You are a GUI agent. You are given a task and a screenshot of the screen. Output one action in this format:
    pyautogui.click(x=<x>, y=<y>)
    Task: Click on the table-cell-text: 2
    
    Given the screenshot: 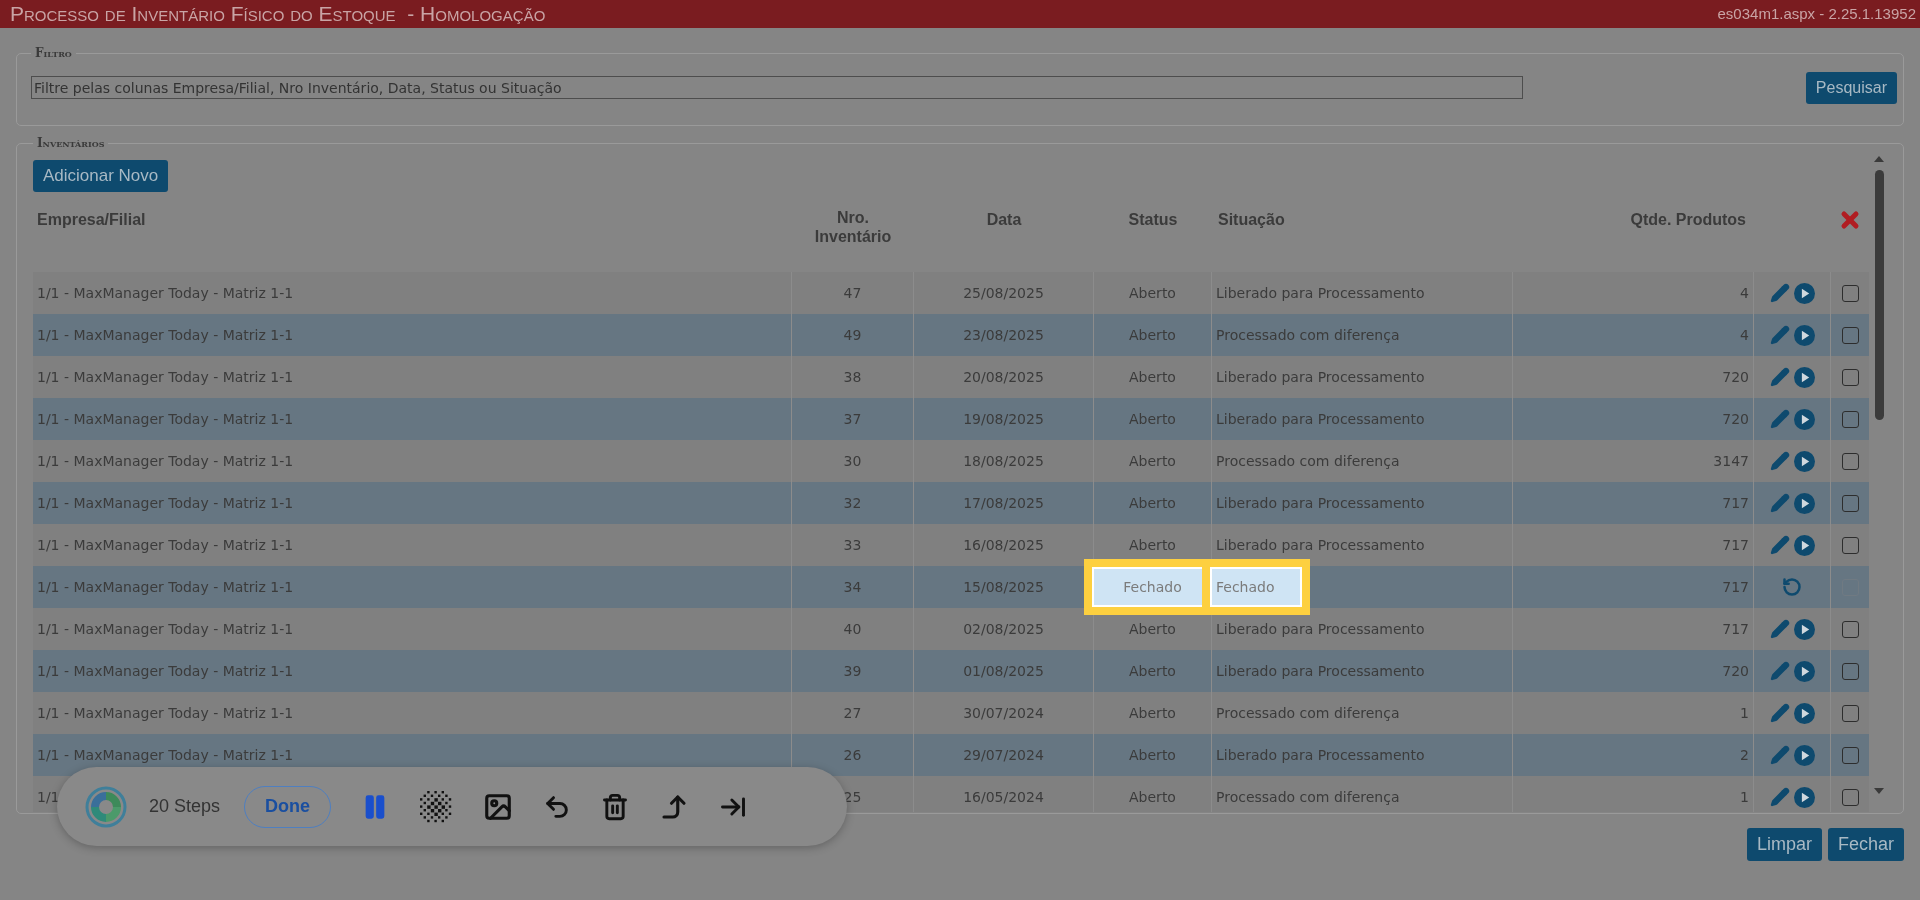 What is the action you would take?
    pyautogui.click(x=1744, y=755)
    